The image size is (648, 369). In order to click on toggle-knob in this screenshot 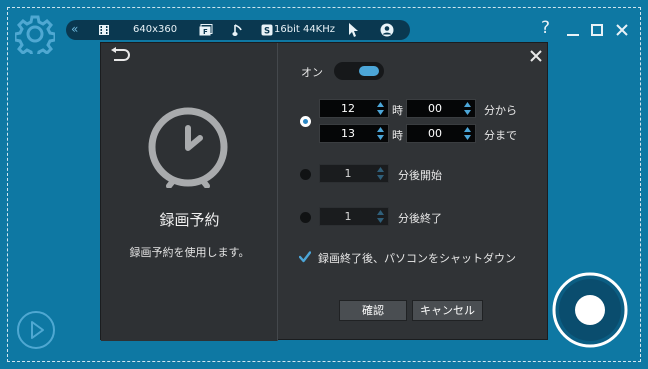, I will do `click(369, 71)`.